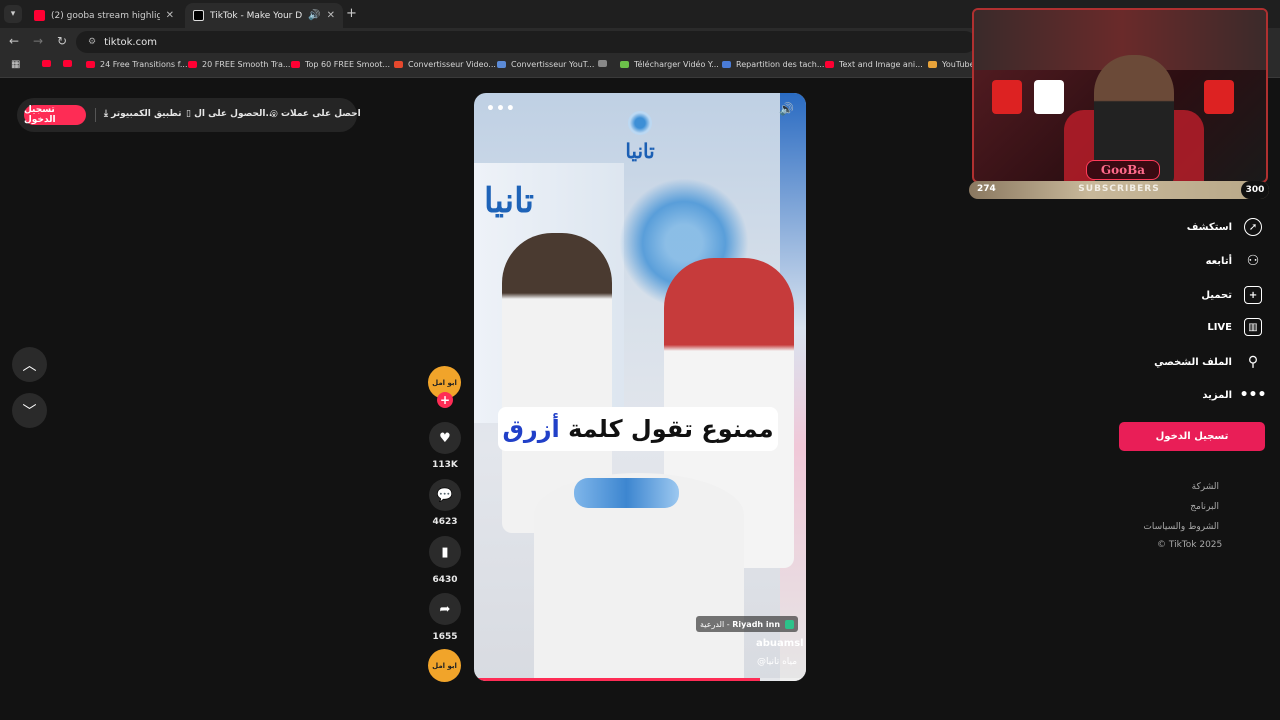  What do you see at coordinates (315, 114) in the screenshot?
I see `get-coins-link: ◎ احصل على عملات` at bounding box center [315, 114].